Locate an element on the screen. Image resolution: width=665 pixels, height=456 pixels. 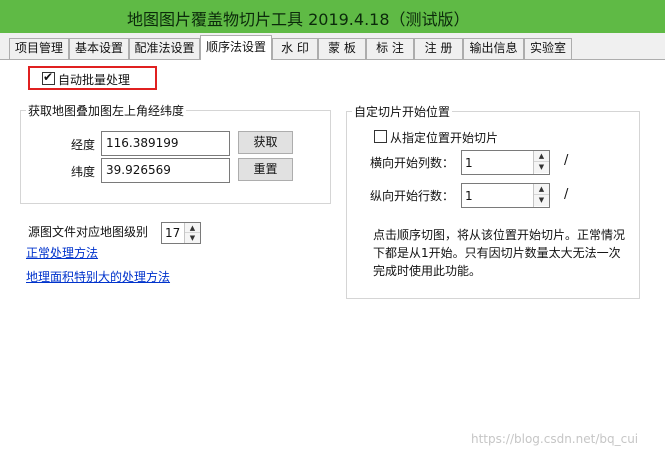
start-row-spinner: 1 ▲ ▼ is located at coordinates (505, 195).